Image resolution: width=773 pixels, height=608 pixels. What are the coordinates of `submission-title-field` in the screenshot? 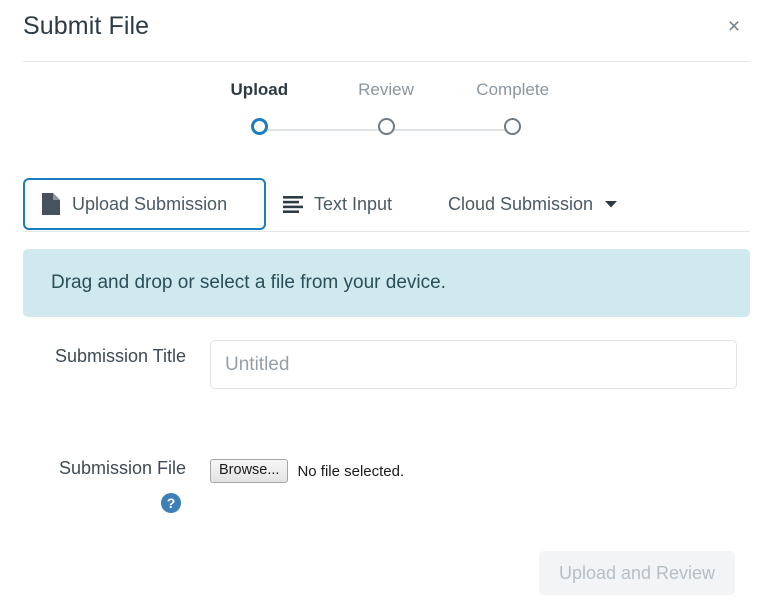 It's located at (473, 364).